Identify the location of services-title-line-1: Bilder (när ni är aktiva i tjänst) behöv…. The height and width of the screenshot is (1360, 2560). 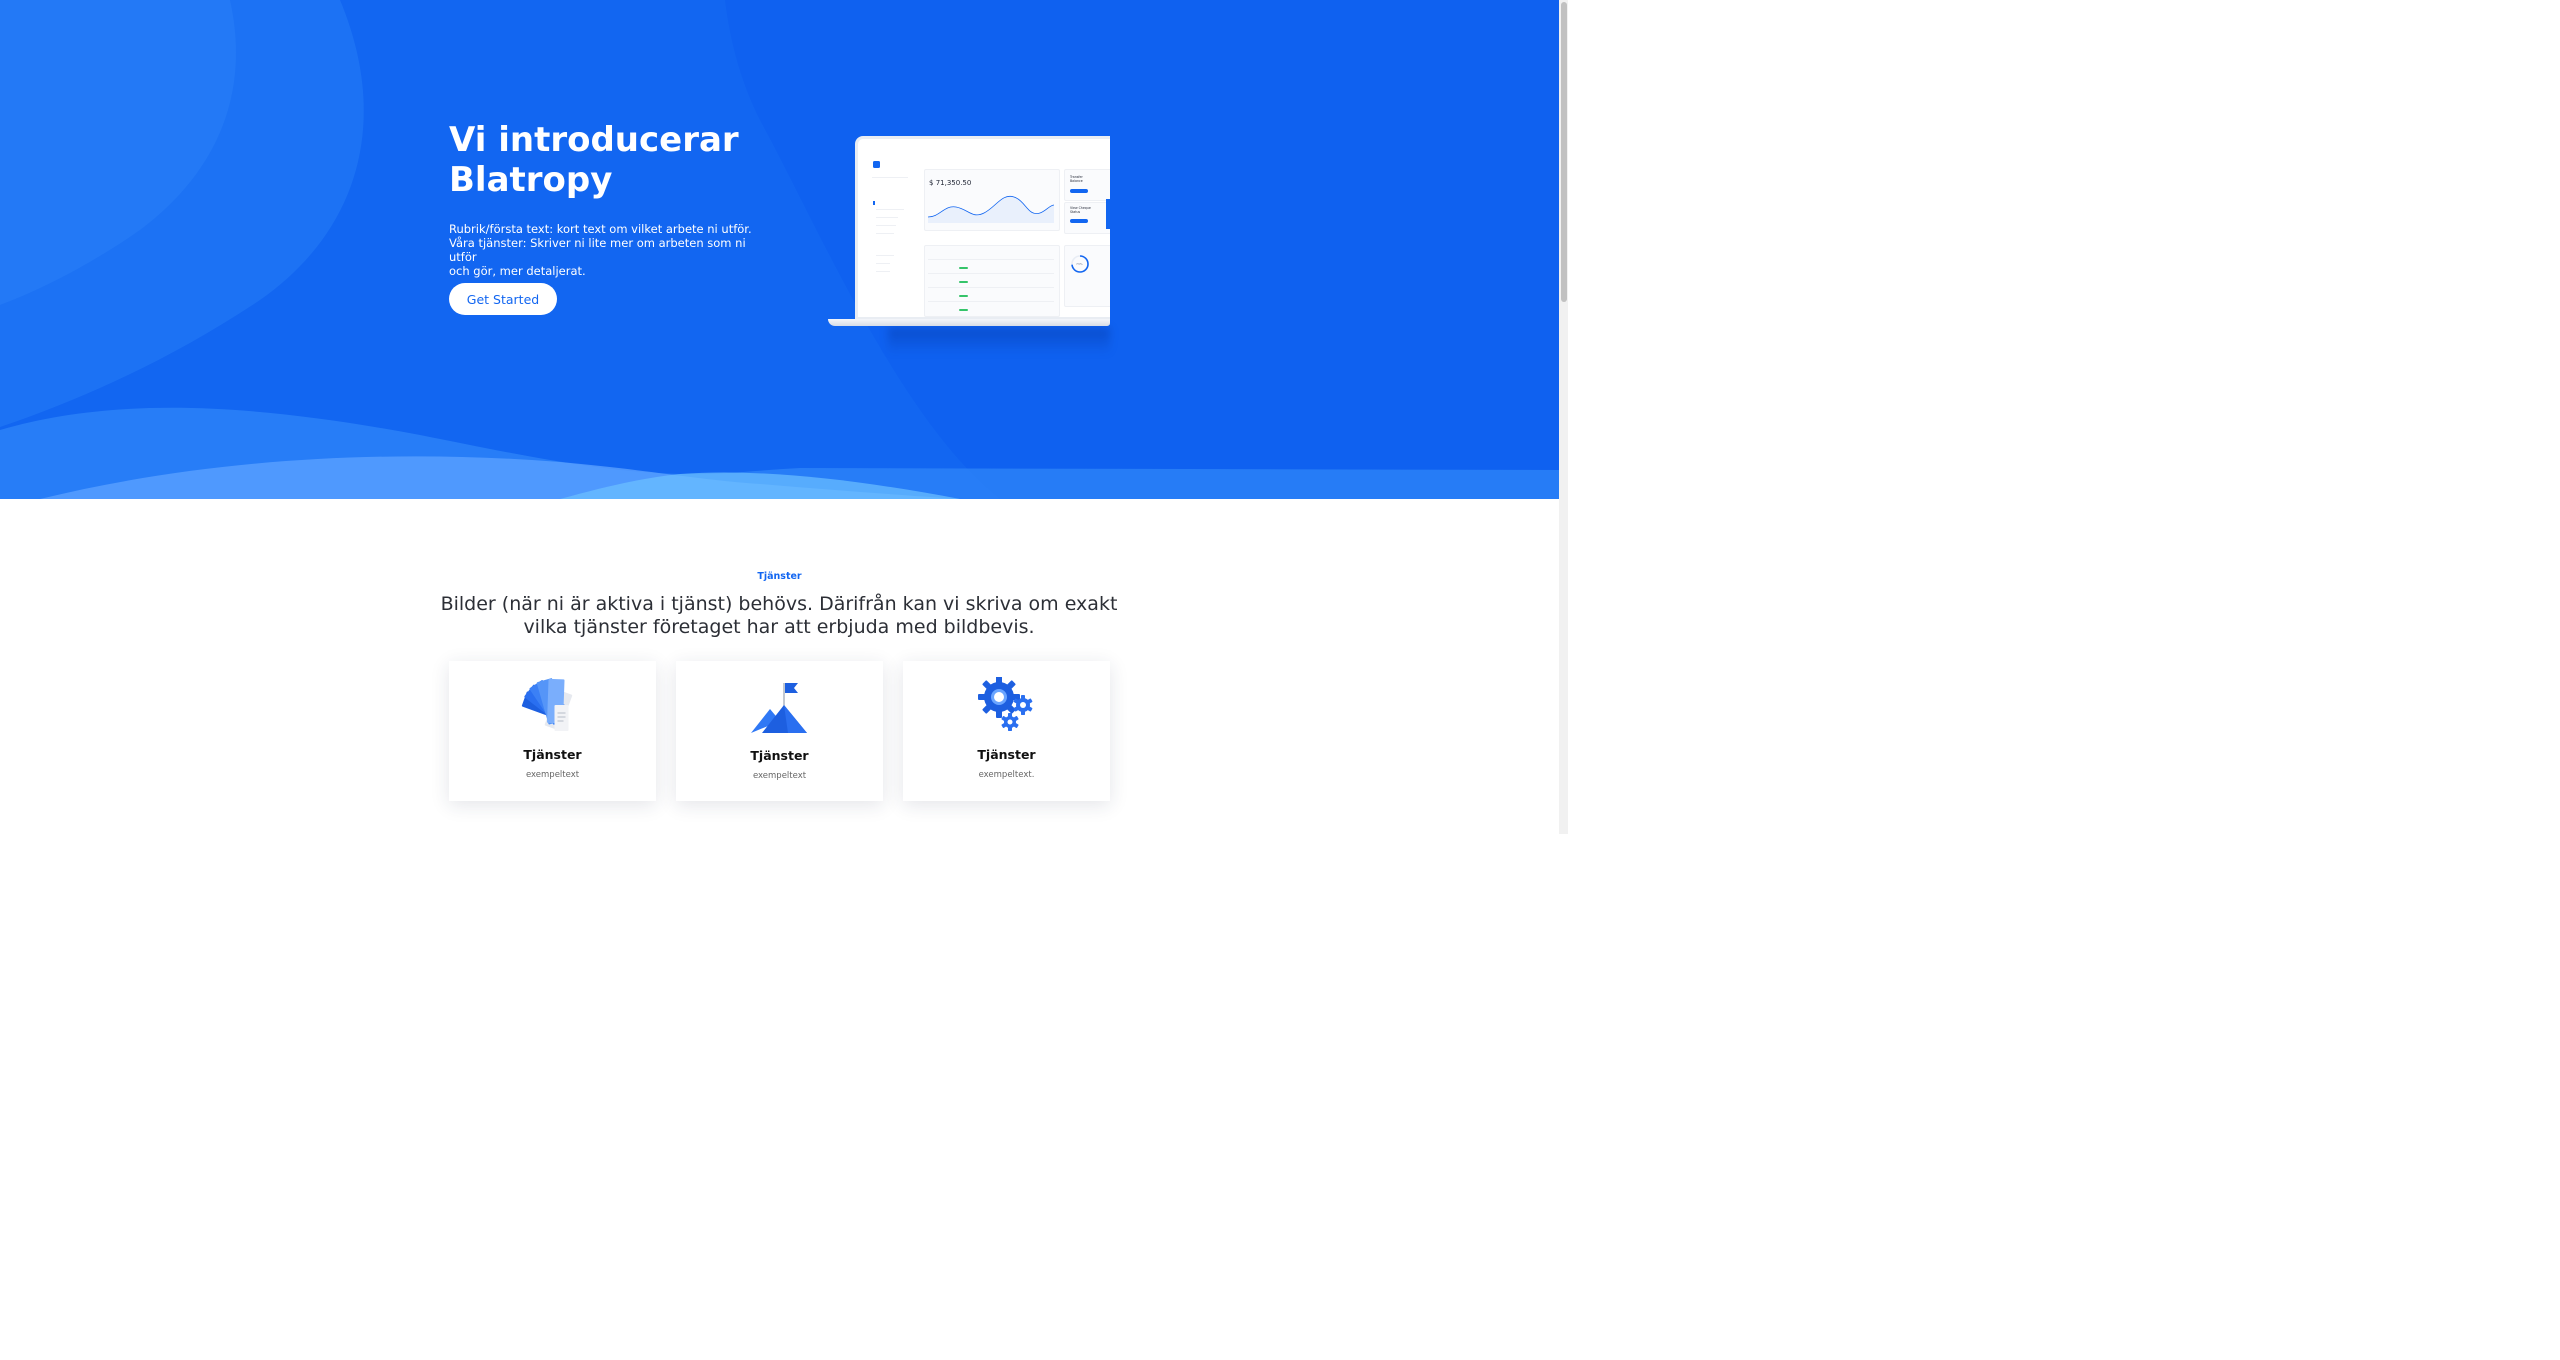
(779, 604).